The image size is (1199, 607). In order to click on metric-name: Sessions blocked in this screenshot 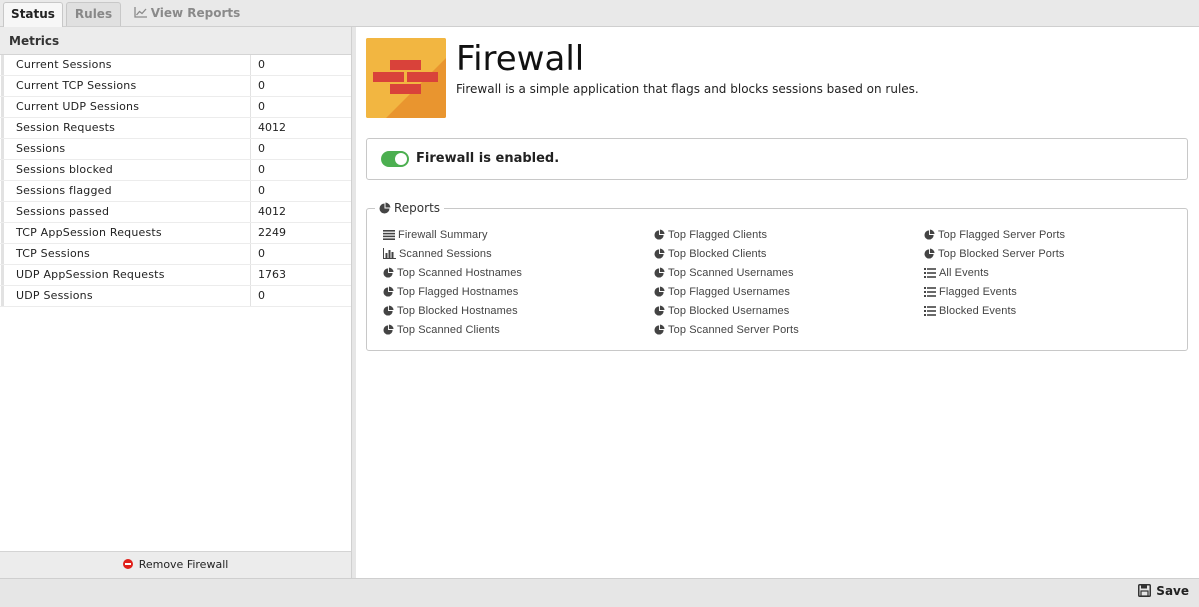, I will do `click(125, 170)`.